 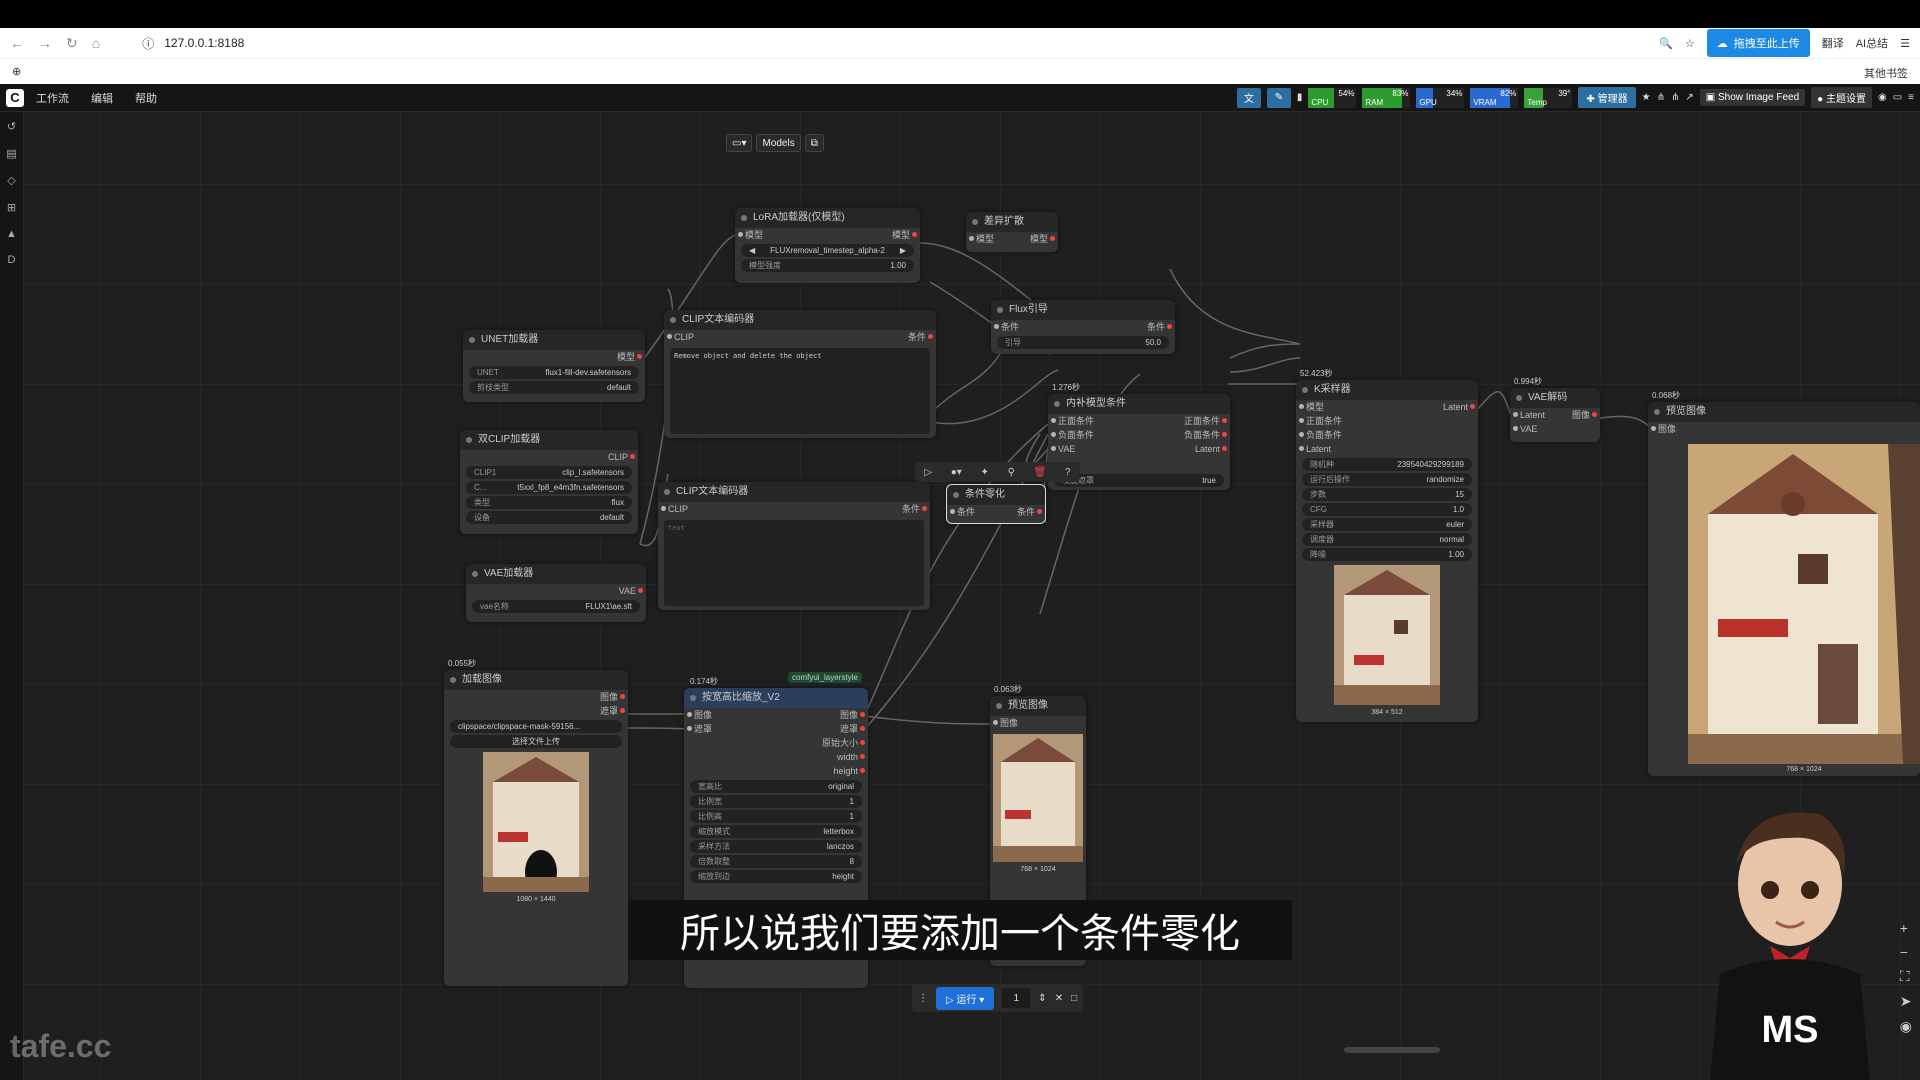 What do you see at coordinates (776, 831) in the screenshot?
I see `fit-widget: 缩放模式 letterbox` at bounding box center [776, 831].